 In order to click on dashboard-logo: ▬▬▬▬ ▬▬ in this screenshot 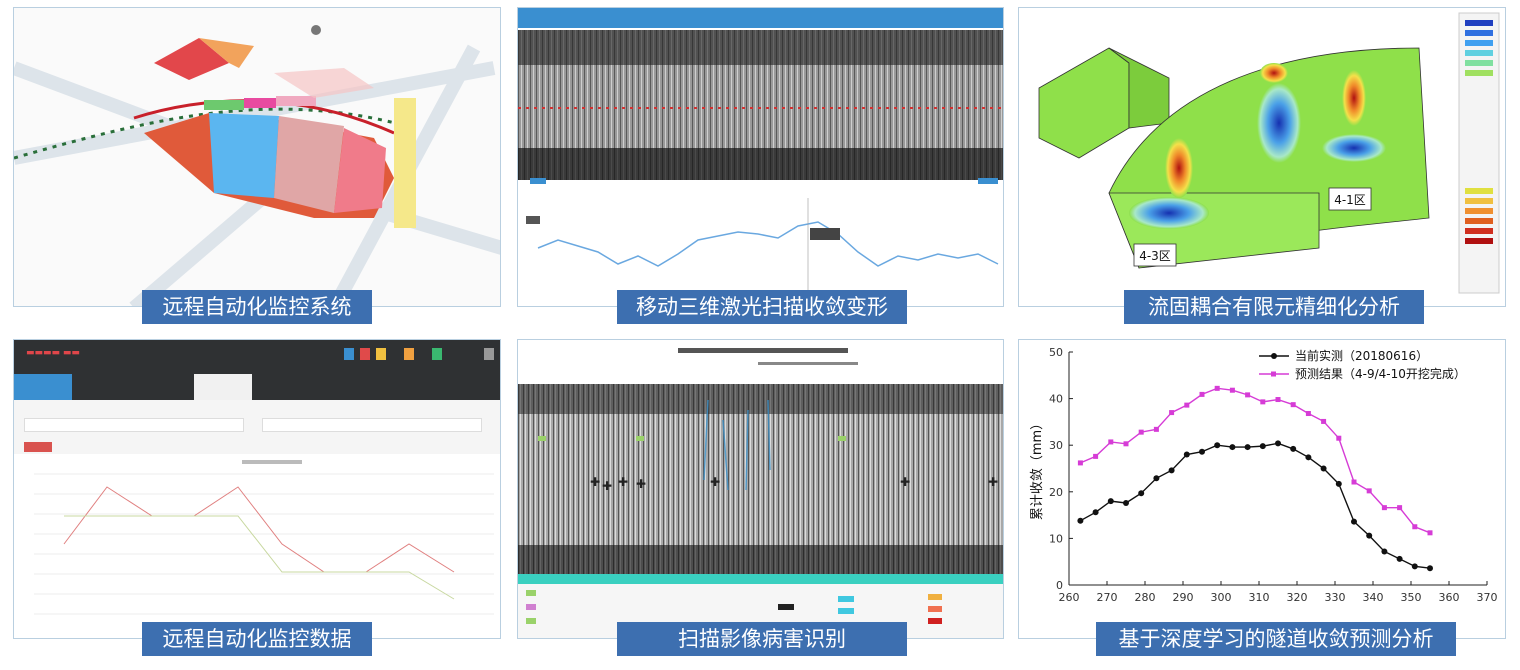, I will do `click(53, 353)`.